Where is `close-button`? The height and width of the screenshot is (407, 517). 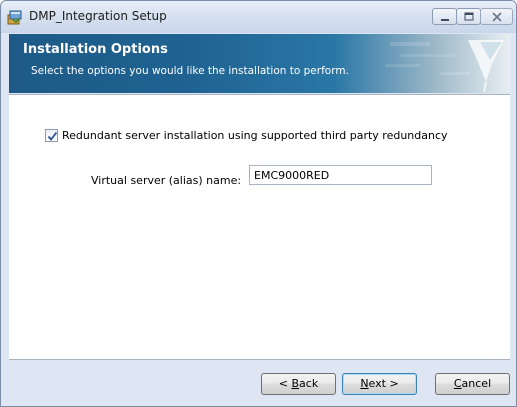
close-button is located at coordinates (496, 16).